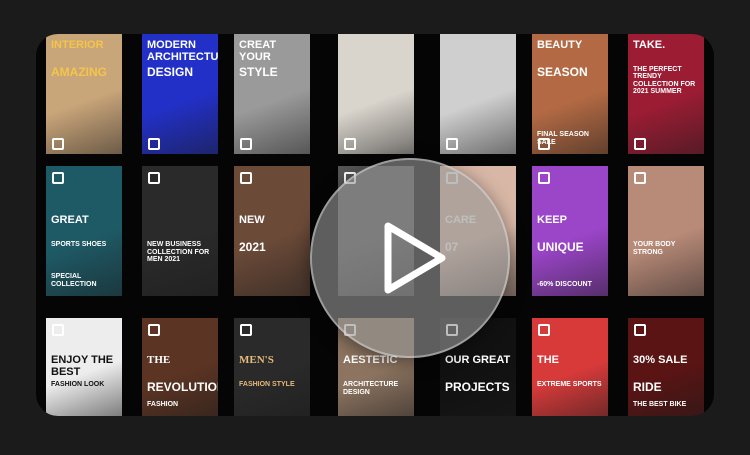 The width and height of the screenshot is (750, 455). Describe the element at coordinates (77, 45) in the screenshot. I see `template-headline: INTERIOR` at that location.